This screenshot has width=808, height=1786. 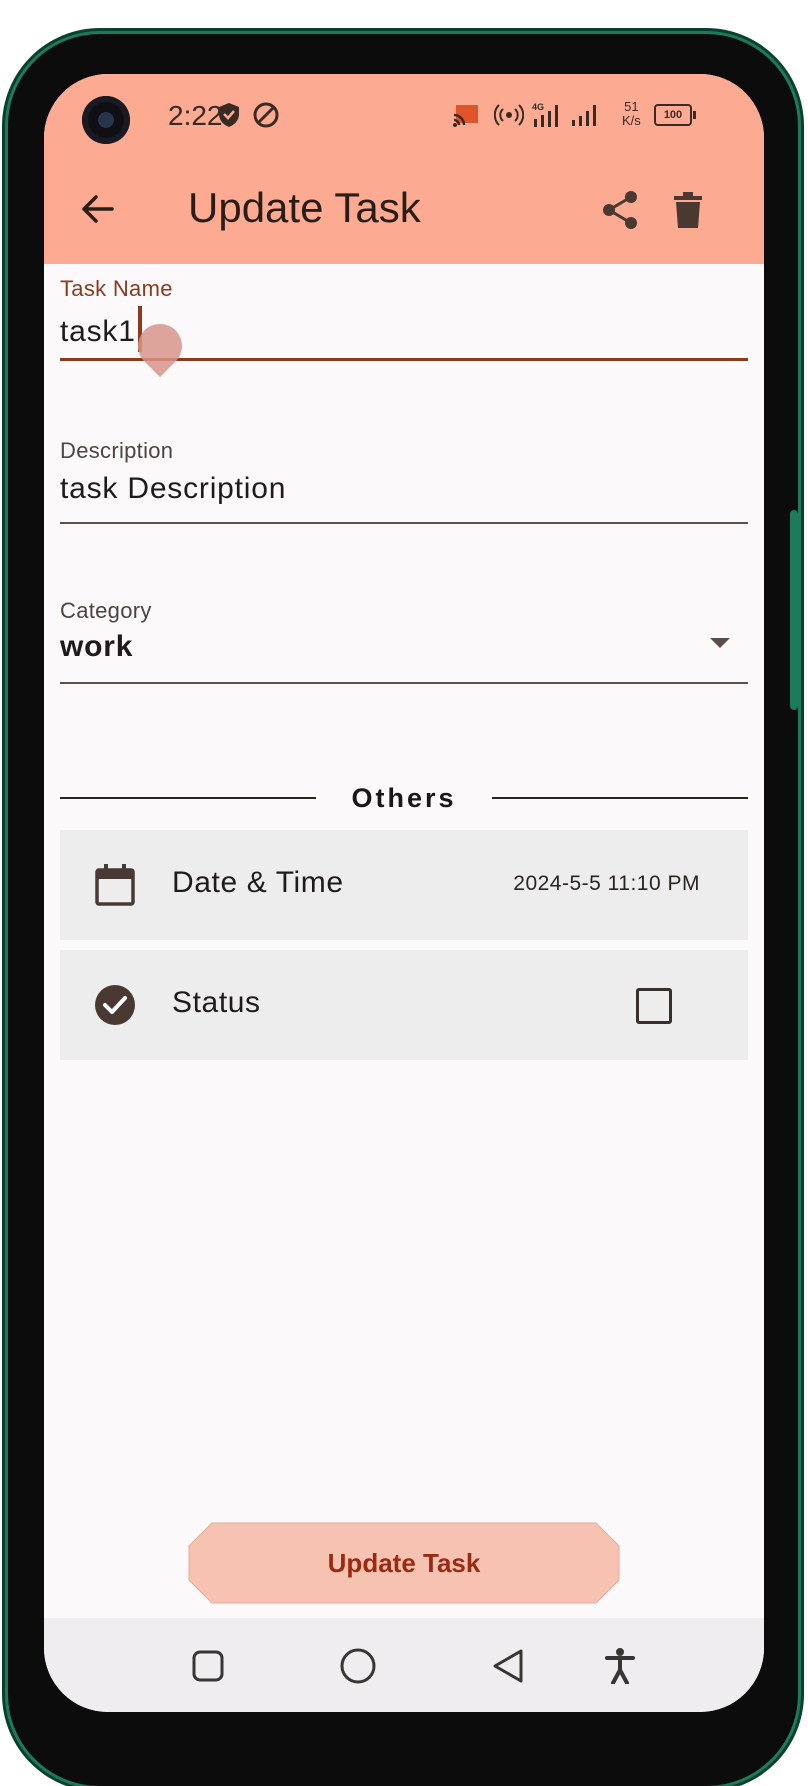 I want to click on nav-back-icon, so click(x=508, y=1666).